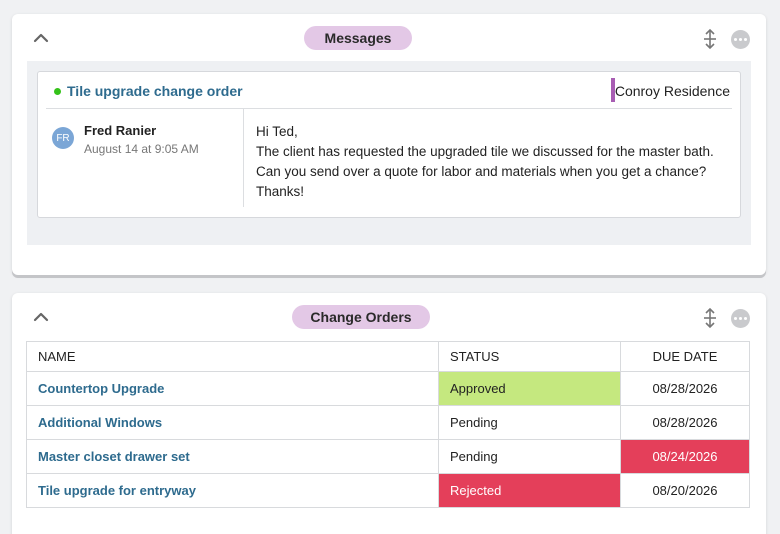 Image resolution: width=780 pixels, height=534 pixels. What do you see at coordinates (685, 456) in the screenshot?
I see `order-due-date-cell: 08/24/2026` at bounding box center [685, 456].